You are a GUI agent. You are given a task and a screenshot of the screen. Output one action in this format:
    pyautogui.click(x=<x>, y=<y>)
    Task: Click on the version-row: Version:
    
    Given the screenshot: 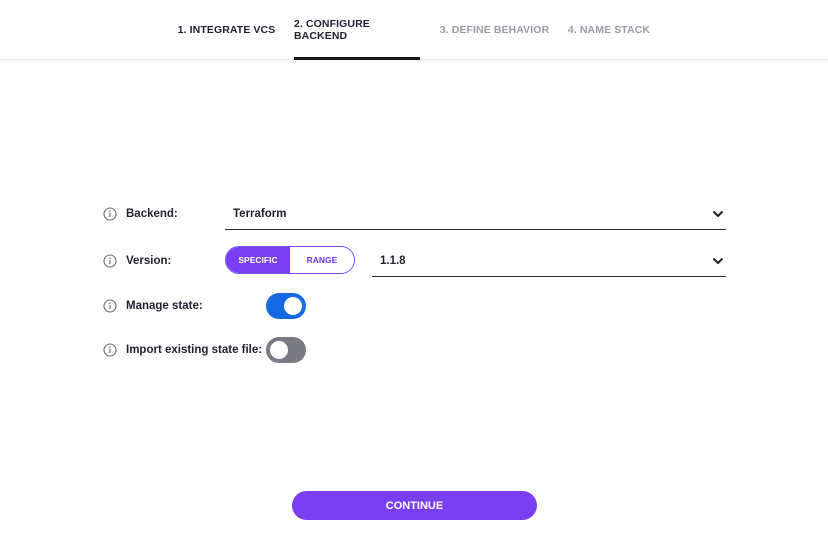 What is the action you would take?
    pyautogui.click(x=137, y=261)
    